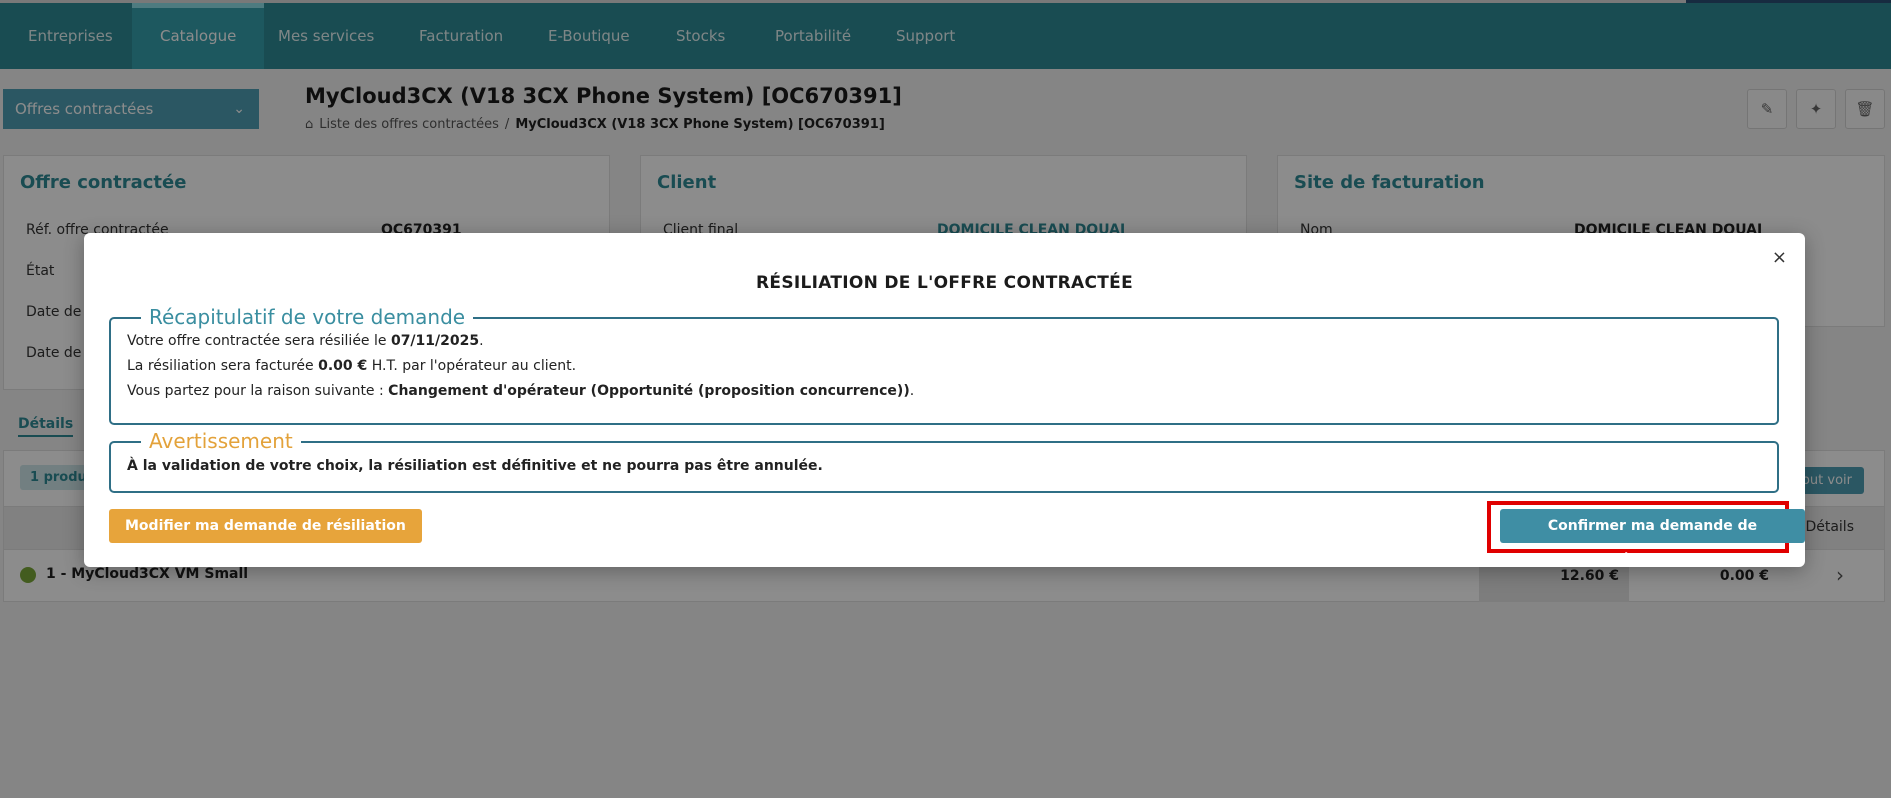 The image size is (1891, 798). I want to click on warning-legend: Avertissement, so click(221, 441).